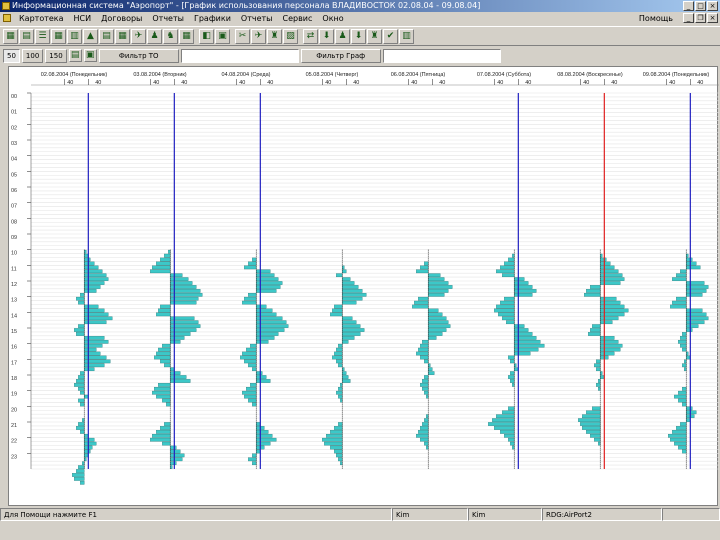 The image size is (720, 540). Describe the element at coordinates (242, 36) in the screenshot. I see `tool-icon: ✂` at that location.